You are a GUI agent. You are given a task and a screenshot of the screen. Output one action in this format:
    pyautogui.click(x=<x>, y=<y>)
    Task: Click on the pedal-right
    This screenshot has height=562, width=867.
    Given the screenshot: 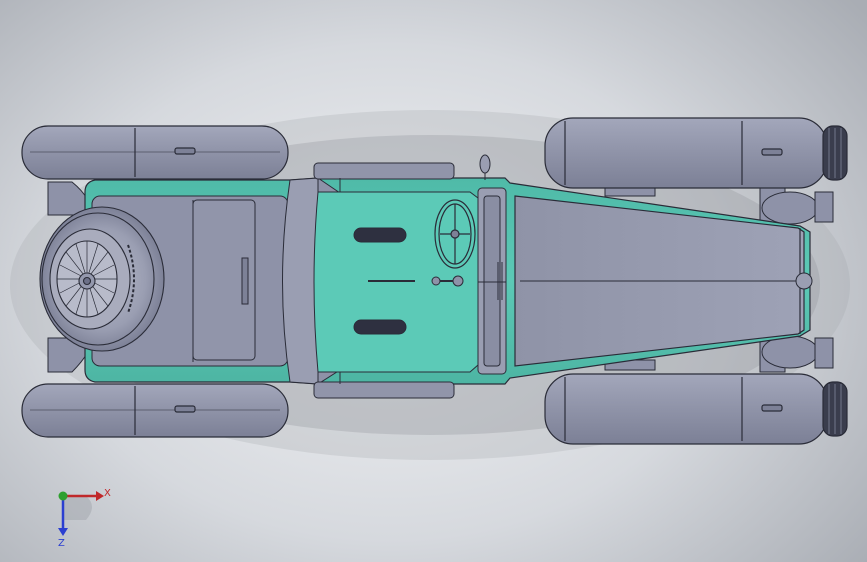 What is the action you would take?
    pyautogui.click(x=380, y=327)
    